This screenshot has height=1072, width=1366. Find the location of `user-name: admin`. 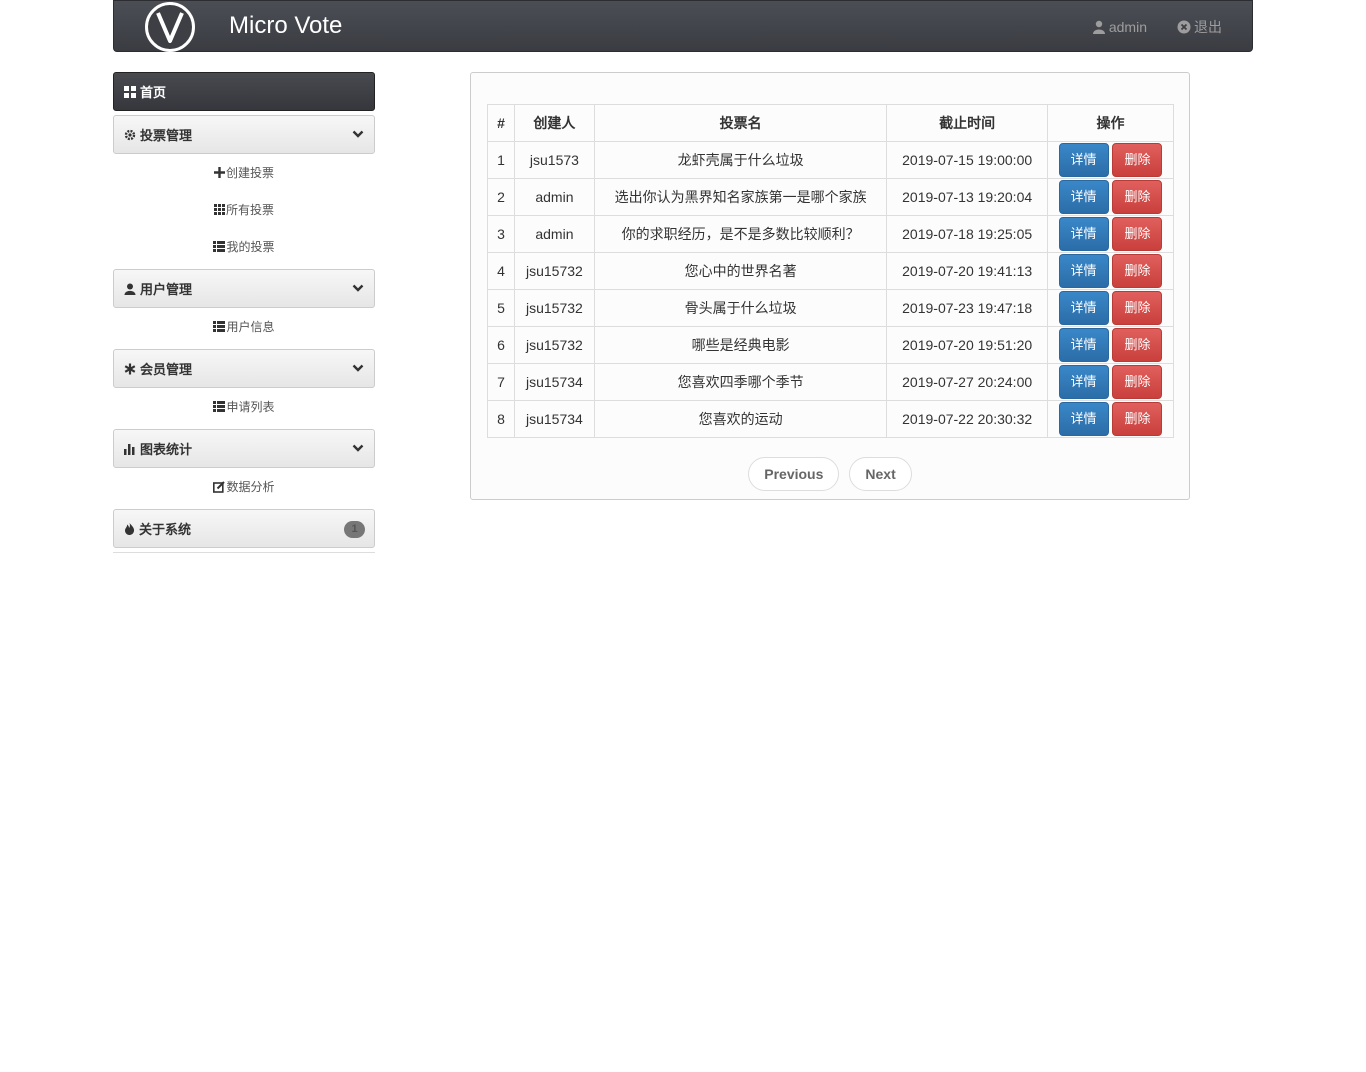

user-name: admin is located at coordinates (1127, 27).